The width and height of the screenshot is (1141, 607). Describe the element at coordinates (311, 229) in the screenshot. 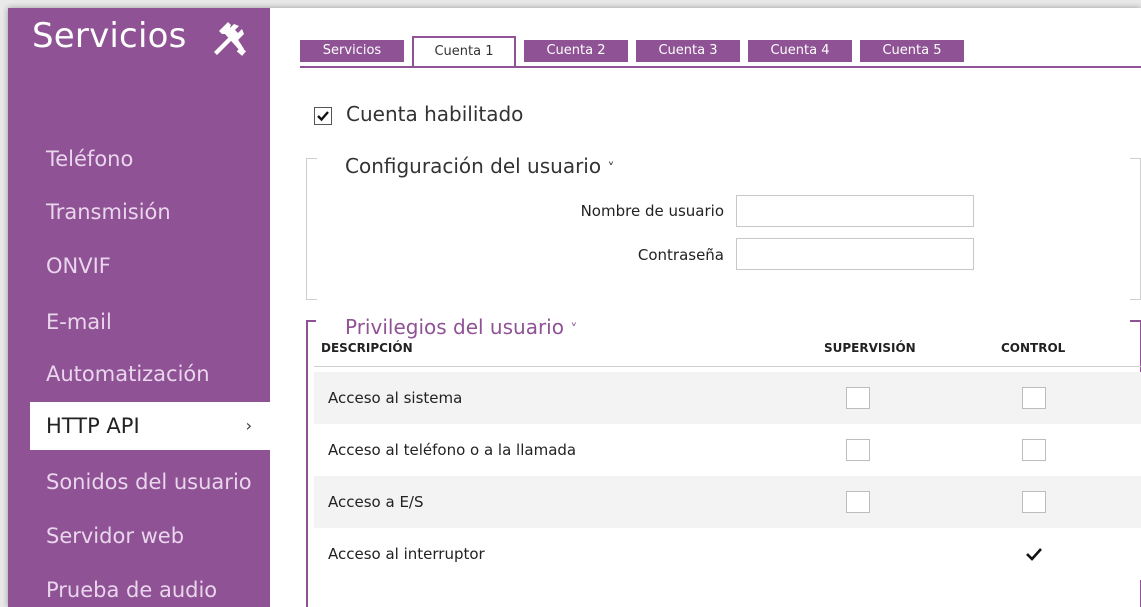

I see `section-bracket-left` at that location.